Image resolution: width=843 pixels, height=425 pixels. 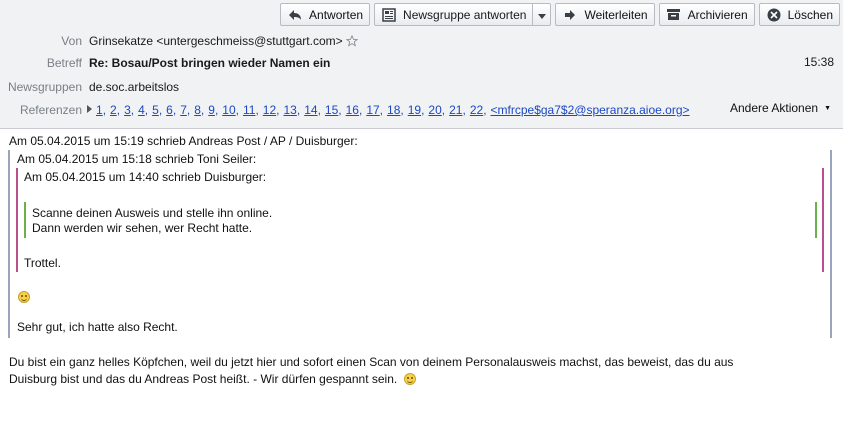 What do you see at coordinates (476, 110) in the screenshot?
I see `reference-link: 22` at bounding box center [476, 110].